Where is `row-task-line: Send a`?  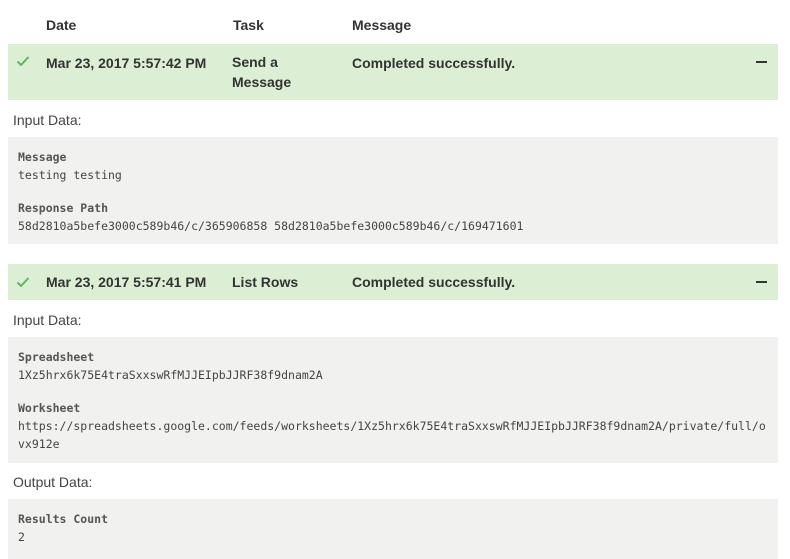 row-task-line: Send a is located at coordinates (255, 62).